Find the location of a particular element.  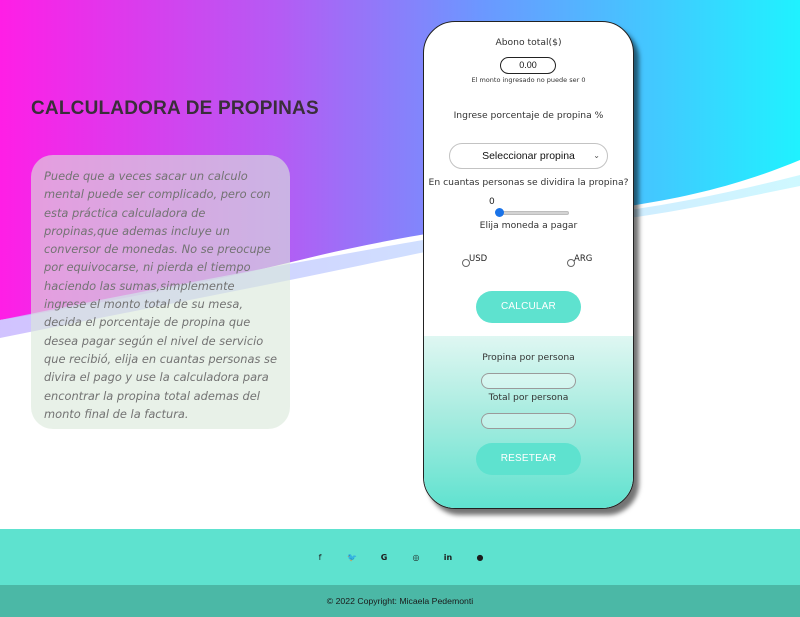

tip-percent-select-value: Seleccionar propina is located at coordinates (528, 156).